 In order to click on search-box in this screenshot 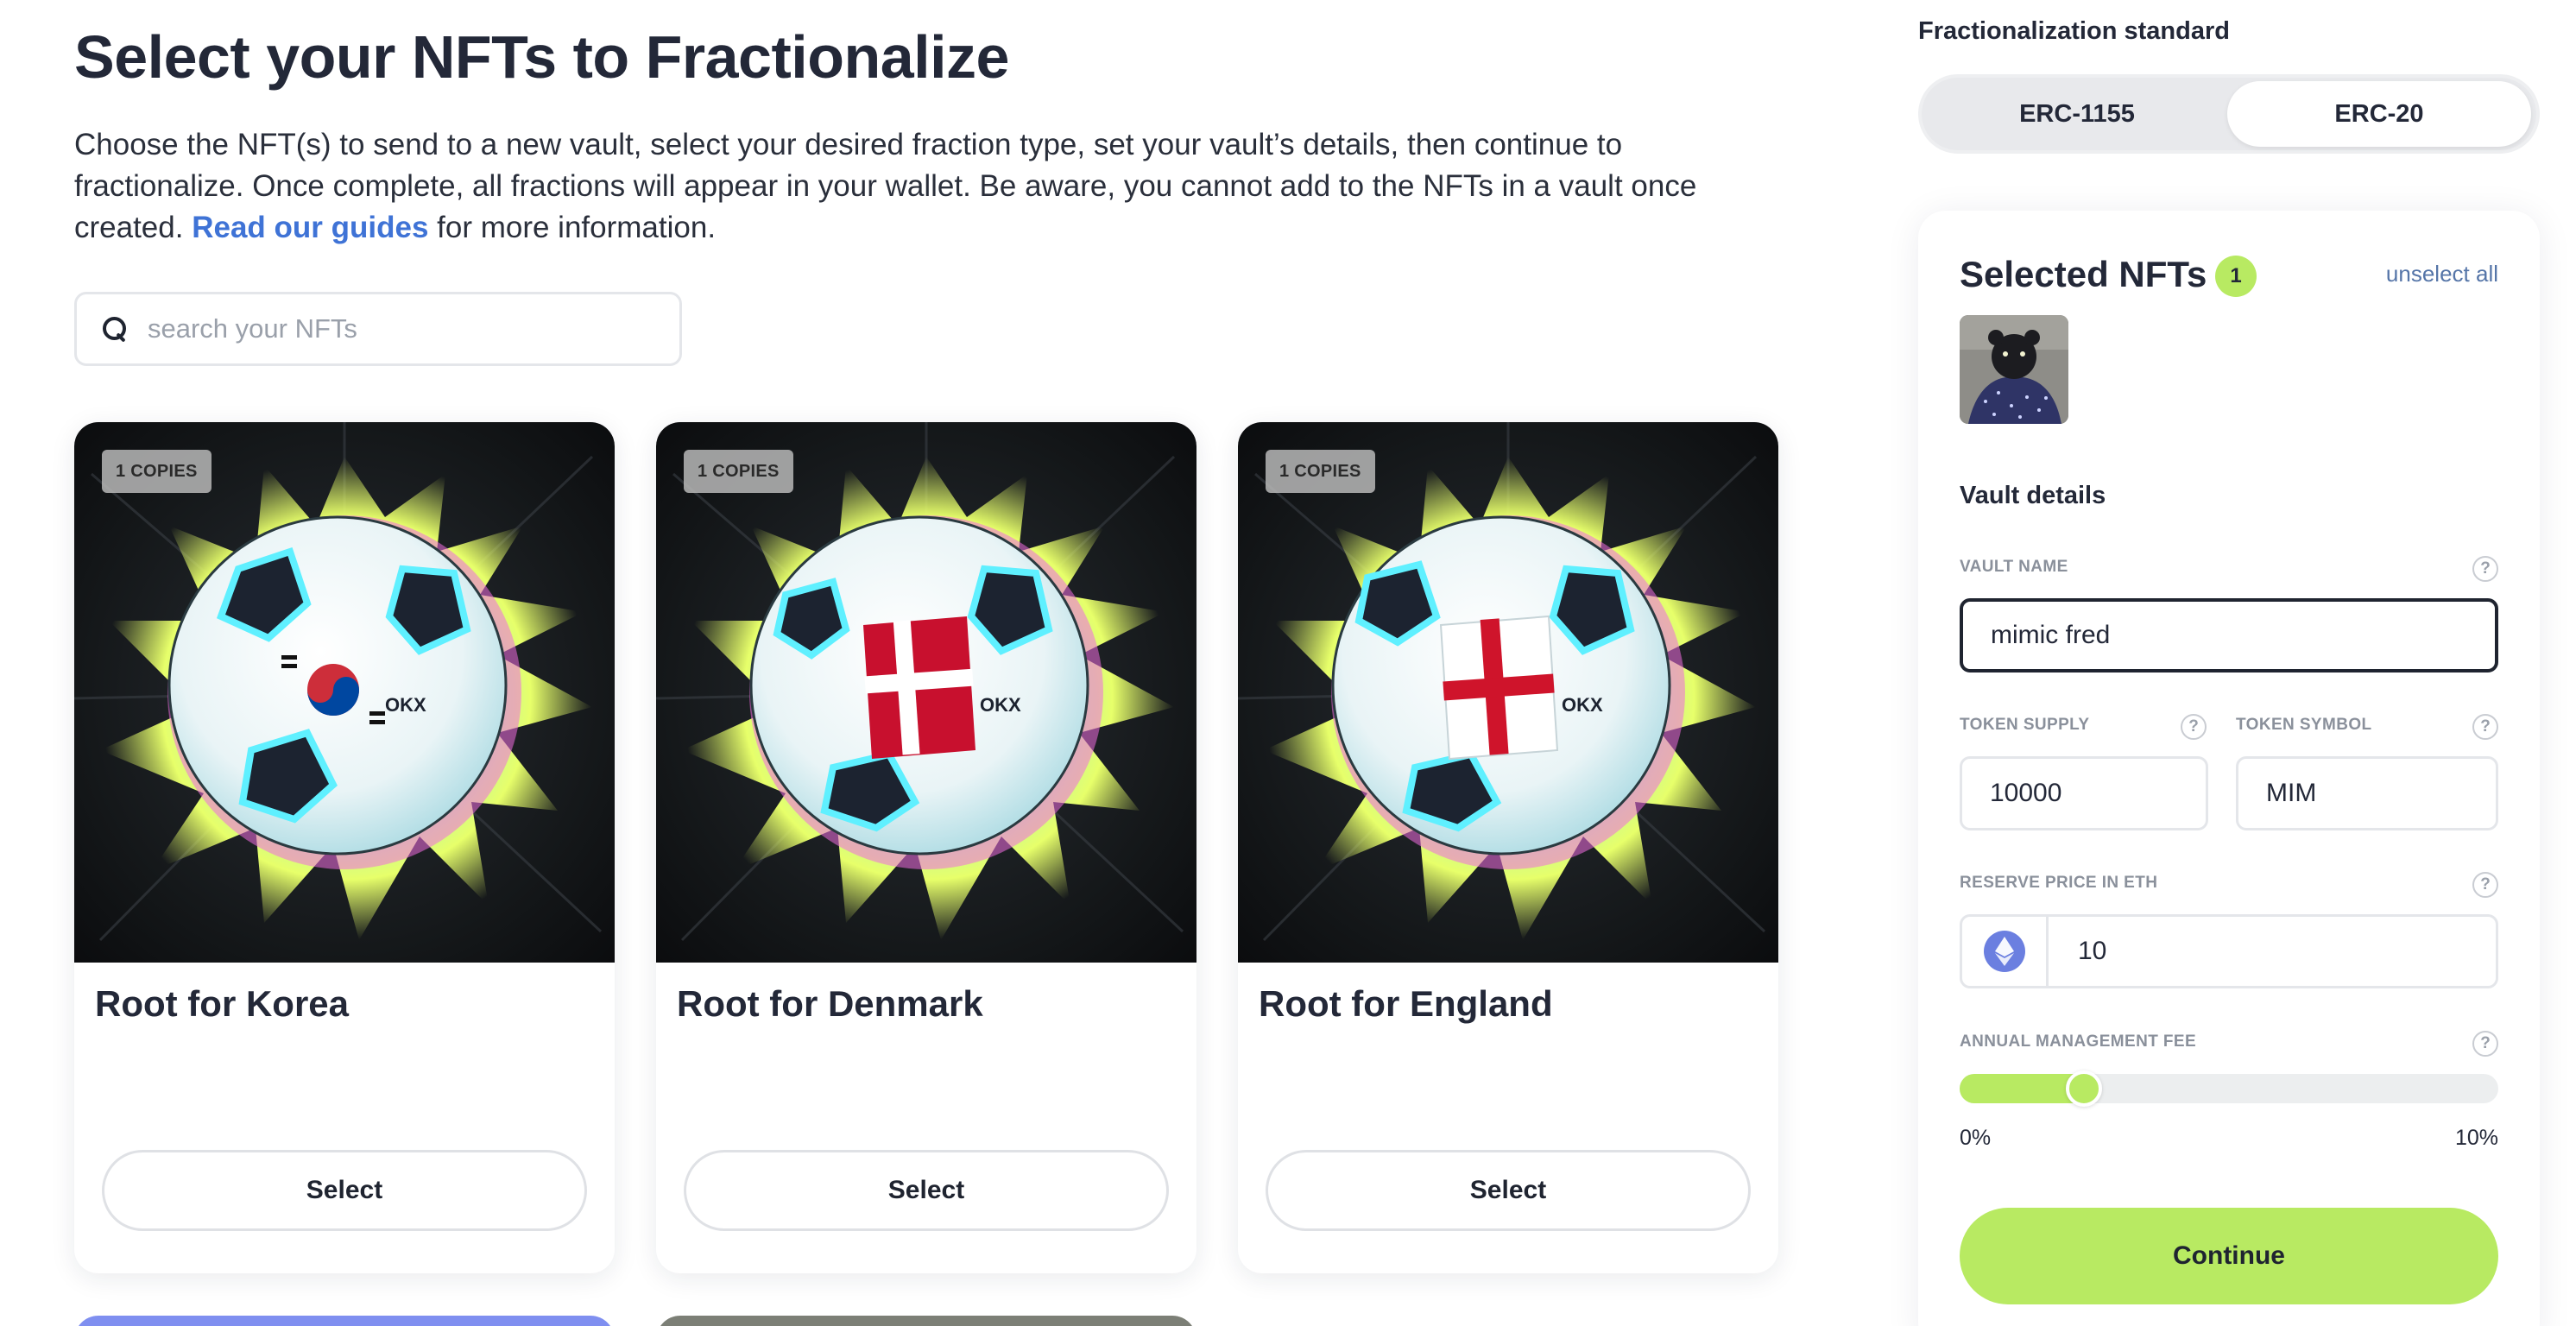, I will do `click(378, 329)`.